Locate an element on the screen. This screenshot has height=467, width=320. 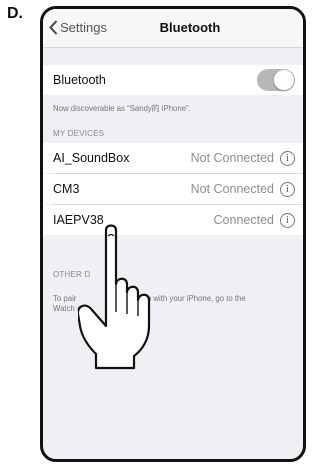
device-status: Connected is located at coordinates (243, 220).